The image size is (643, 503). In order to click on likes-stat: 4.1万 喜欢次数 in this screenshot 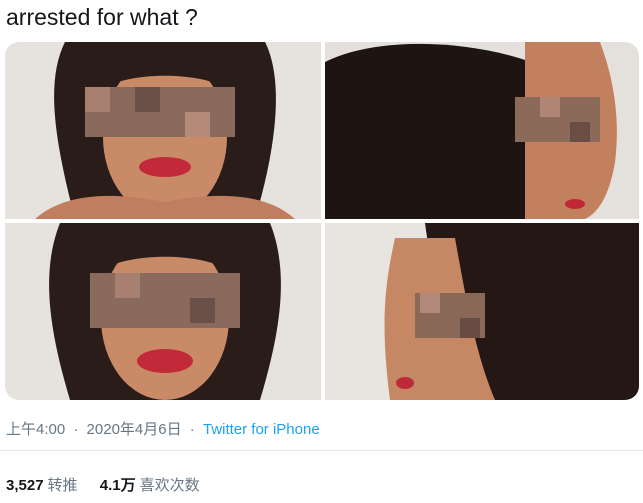, I will do `click(150, 484)`.